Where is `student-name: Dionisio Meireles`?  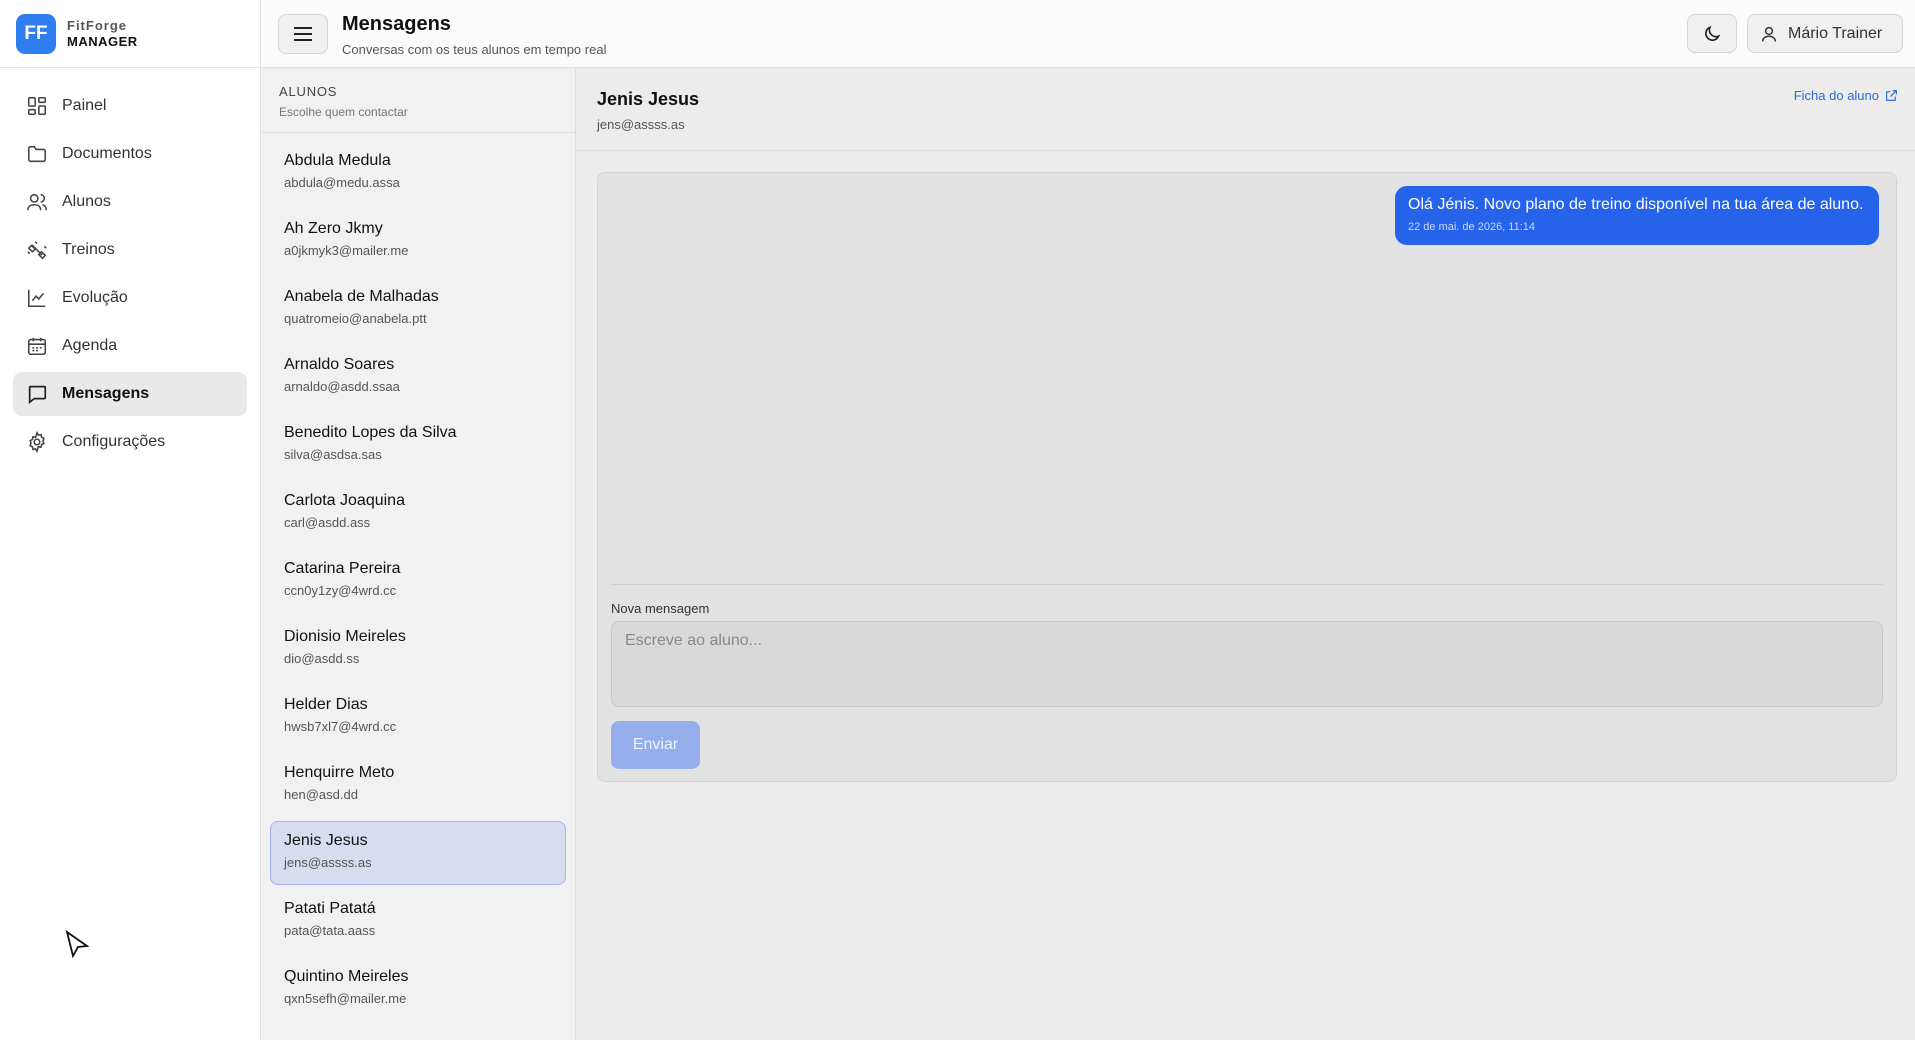
student-name: Dionisio Meireles is located at coordinates (345, 636).